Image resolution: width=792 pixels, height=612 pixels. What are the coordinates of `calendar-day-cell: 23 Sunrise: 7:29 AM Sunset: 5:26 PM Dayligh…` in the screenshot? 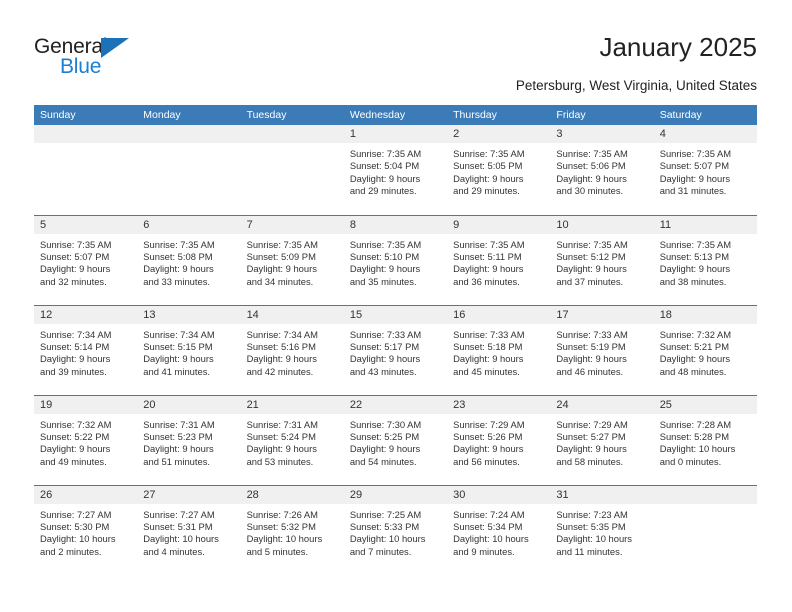 It's located at (499, 439).